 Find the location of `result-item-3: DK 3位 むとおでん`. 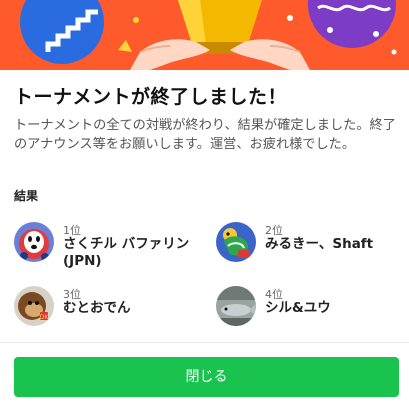

result-item-3: DK 3位 むとおでん is located at coordinates (109, 311).